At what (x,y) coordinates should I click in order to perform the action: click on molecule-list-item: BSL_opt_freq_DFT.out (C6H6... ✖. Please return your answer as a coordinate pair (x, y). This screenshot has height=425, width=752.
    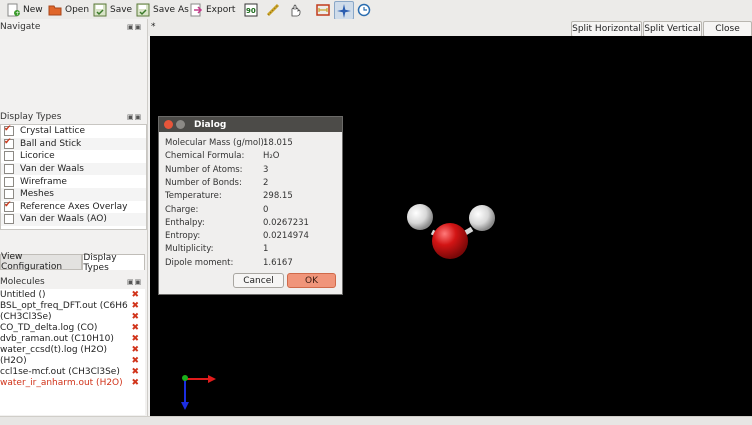
    Looking at the image, I should click on (72, 305).